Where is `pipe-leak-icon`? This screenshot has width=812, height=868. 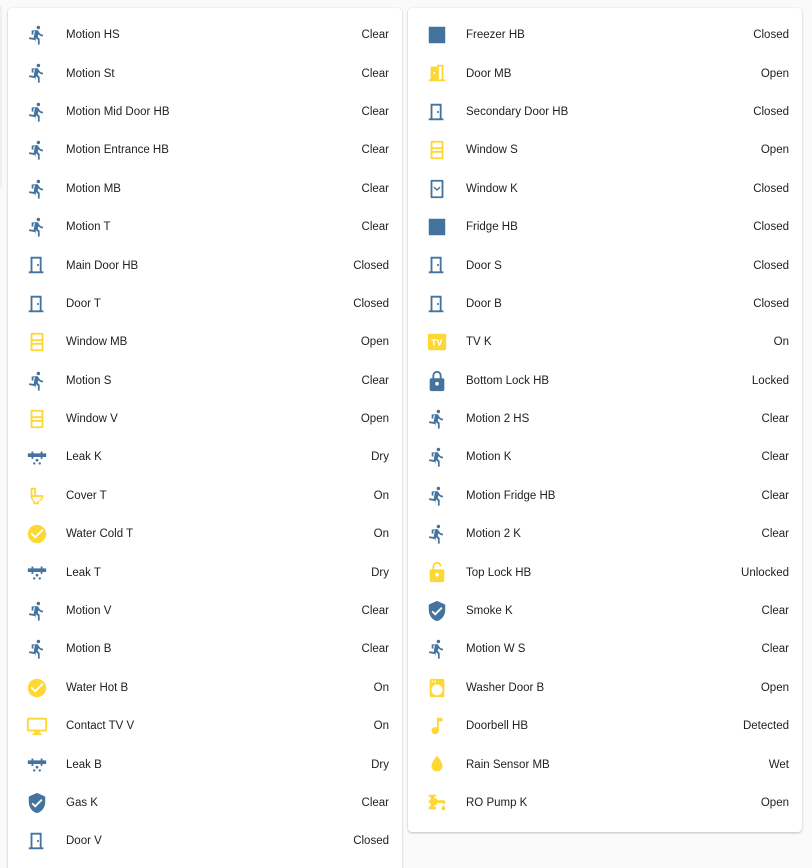 pipe-leak-icon is located at coordinates (37, 764).